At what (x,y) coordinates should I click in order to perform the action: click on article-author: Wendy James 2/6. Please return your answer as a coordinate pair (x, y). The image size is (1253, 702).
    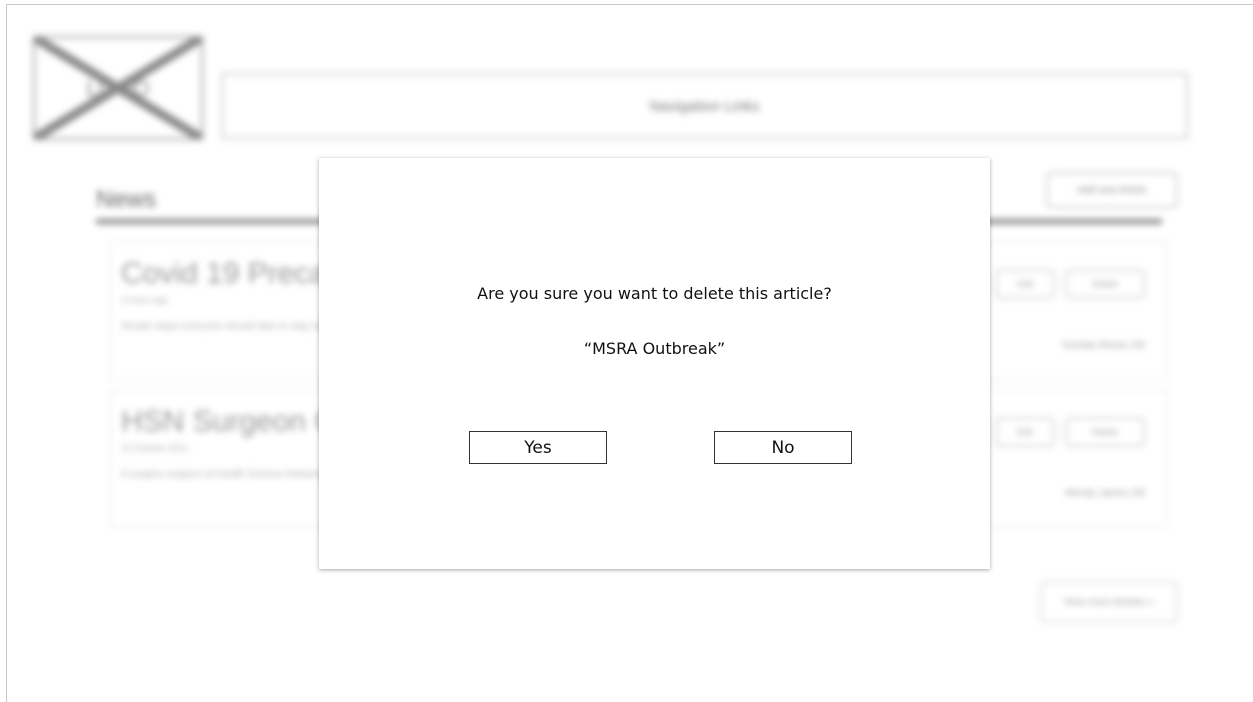
    Looking at the image, I should click on (1105, 493).